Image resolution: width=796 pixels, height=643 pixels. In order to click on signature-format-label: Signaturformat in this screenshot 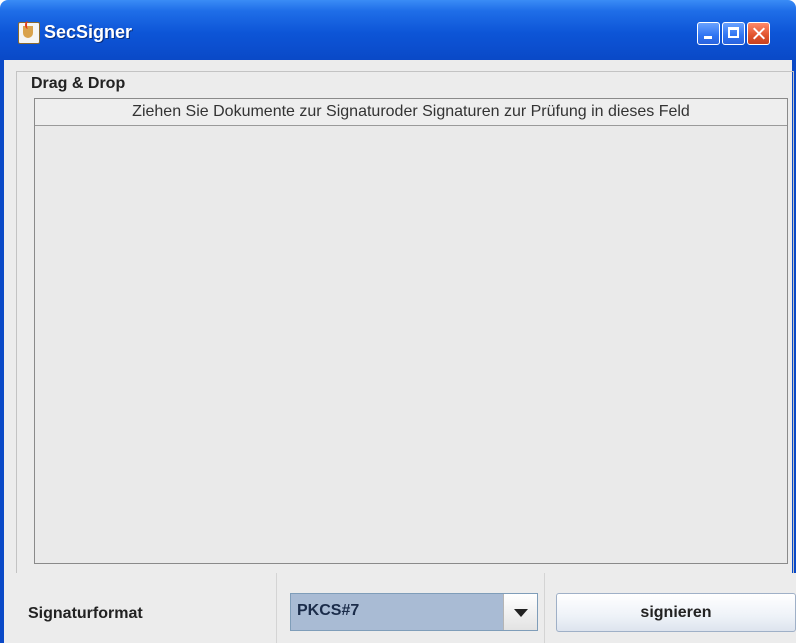, I will do `click(85, 613)`.